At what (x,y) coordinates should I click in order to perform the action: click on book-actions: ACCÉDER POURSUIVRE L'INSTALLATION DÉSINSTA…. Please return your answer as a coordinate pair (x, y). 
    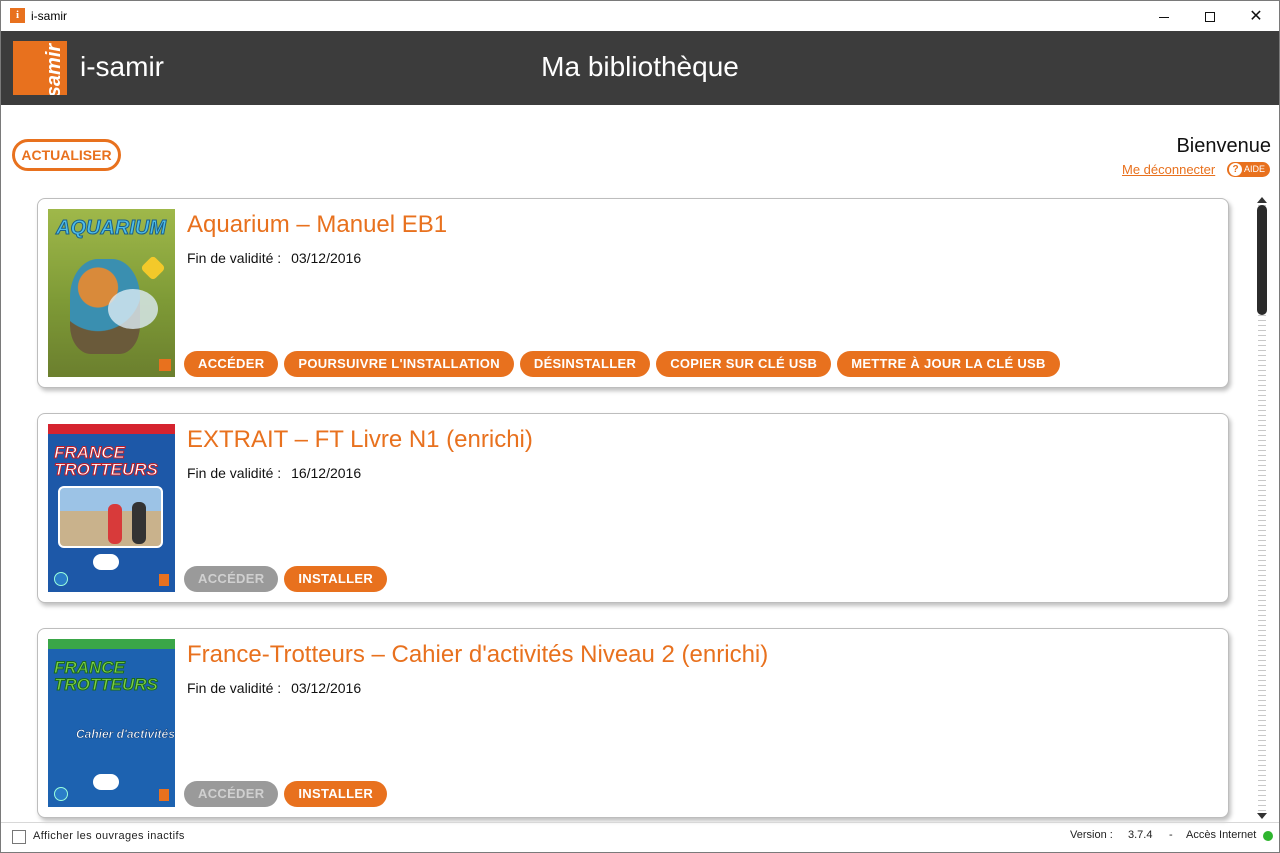
    Looking at the image, I should click on (625, 364).